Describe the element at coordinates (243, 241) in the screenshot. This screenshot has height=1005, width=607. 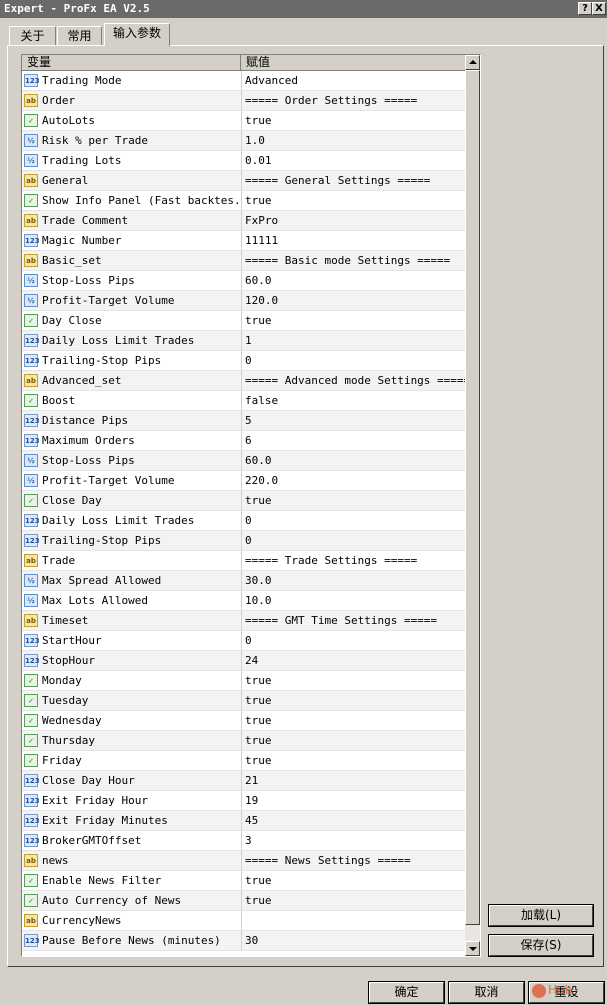
I see `parameter-row: 123 Magic Number 11111` at that location.